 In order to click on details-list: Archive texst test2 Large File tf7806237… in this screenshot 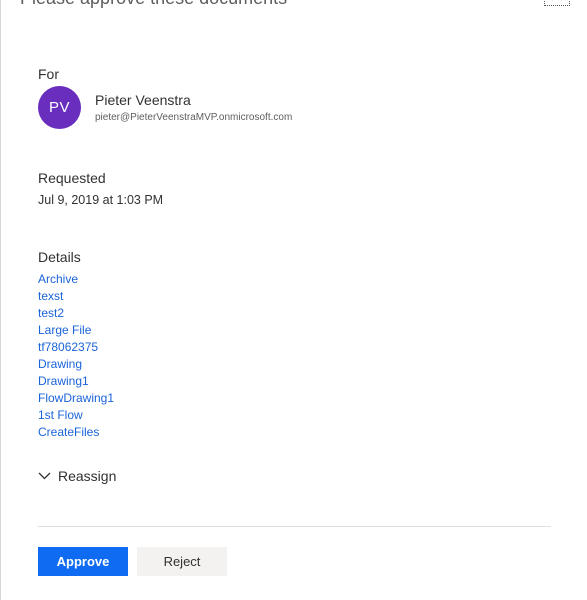, I will do `click(76, 356)`.